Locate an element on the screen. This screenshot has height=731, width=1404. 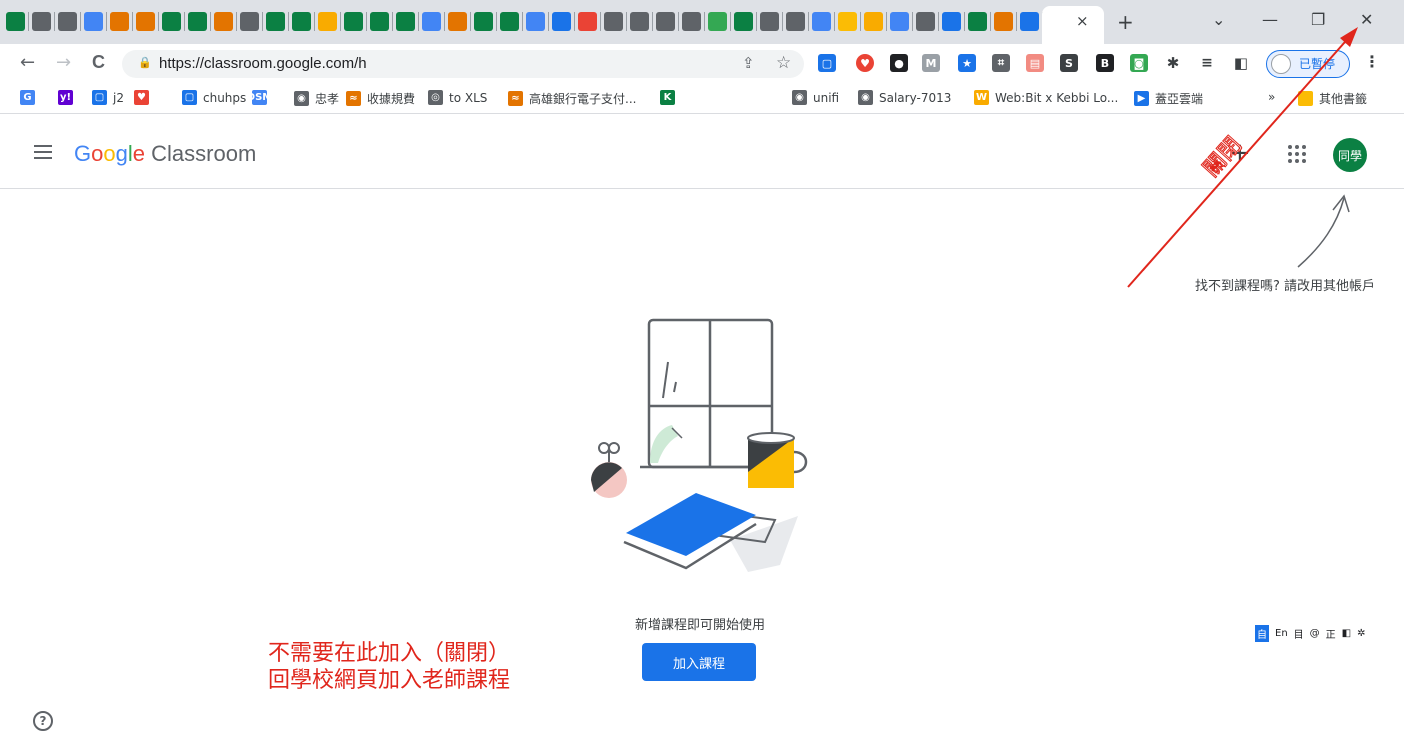
ime-item: 正 is located at coordinates (1331, 633).